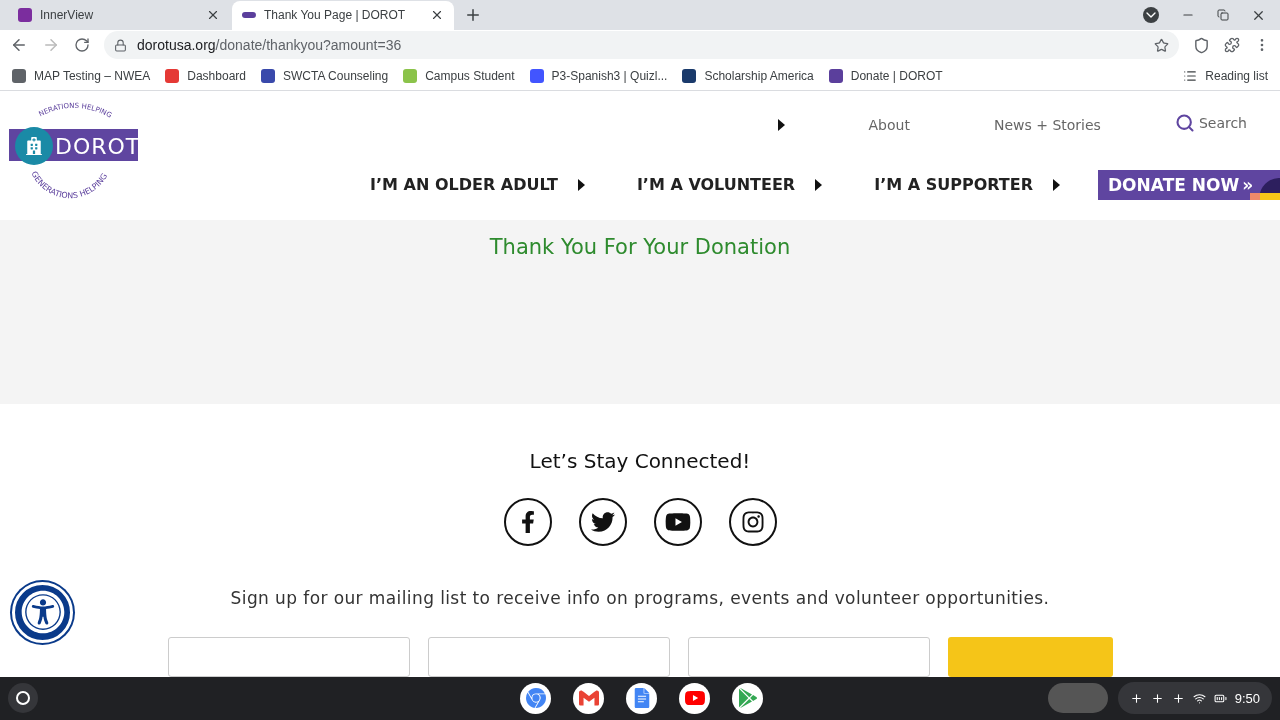 This screenshot has height=720, width=1280. What do you see at coordinates (752, 521) in the screenshot?
I see `instagram-icon` at bounding box center [752, 521].